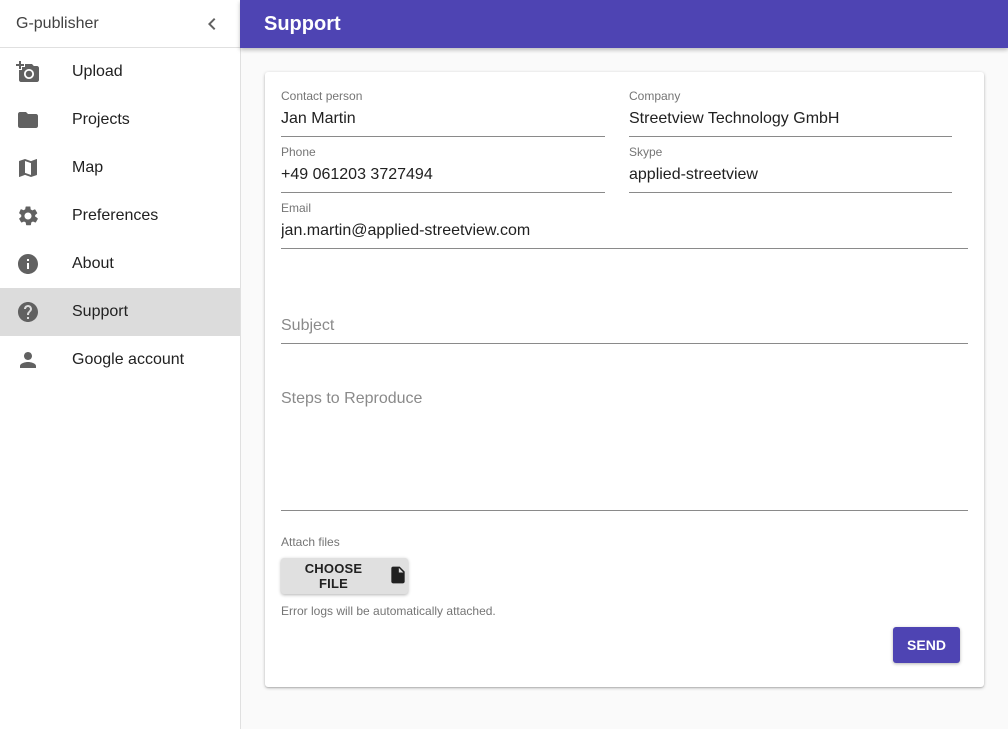  I want to click on sidebar-item-projects: Projects, so click(120, 120).